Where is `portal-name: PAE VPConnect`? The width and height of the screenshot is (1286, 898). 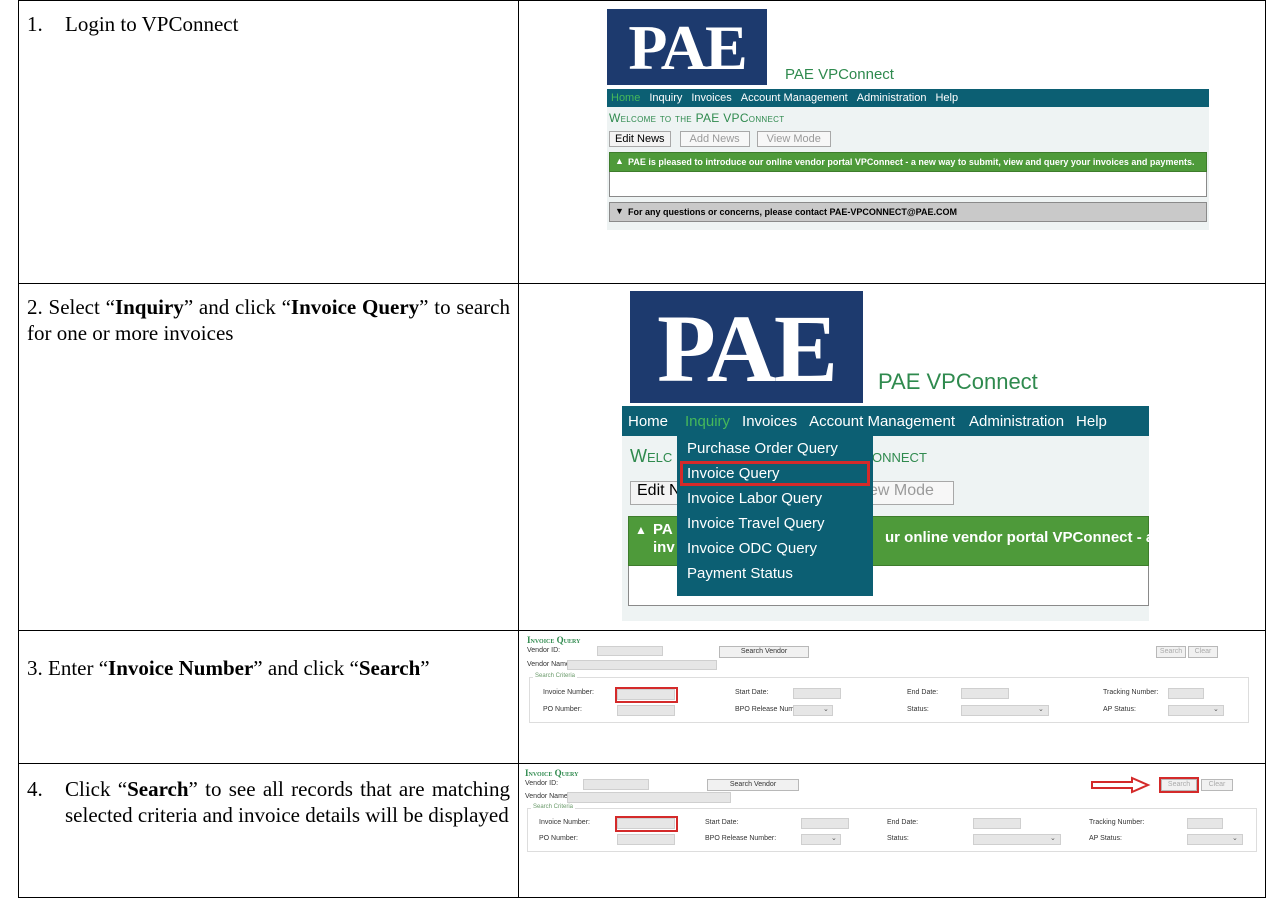 portal-name: PAE VPConnect is located at coordinates (839, 74).